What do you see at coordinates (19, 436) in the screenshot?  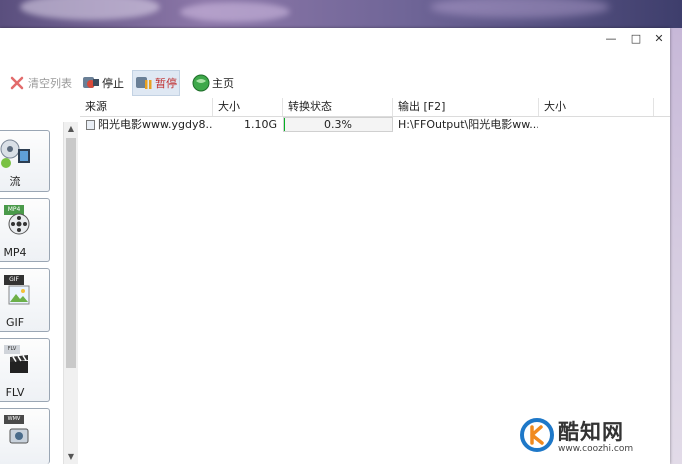 I see `camera-icon` at bounding box center [19, 436].